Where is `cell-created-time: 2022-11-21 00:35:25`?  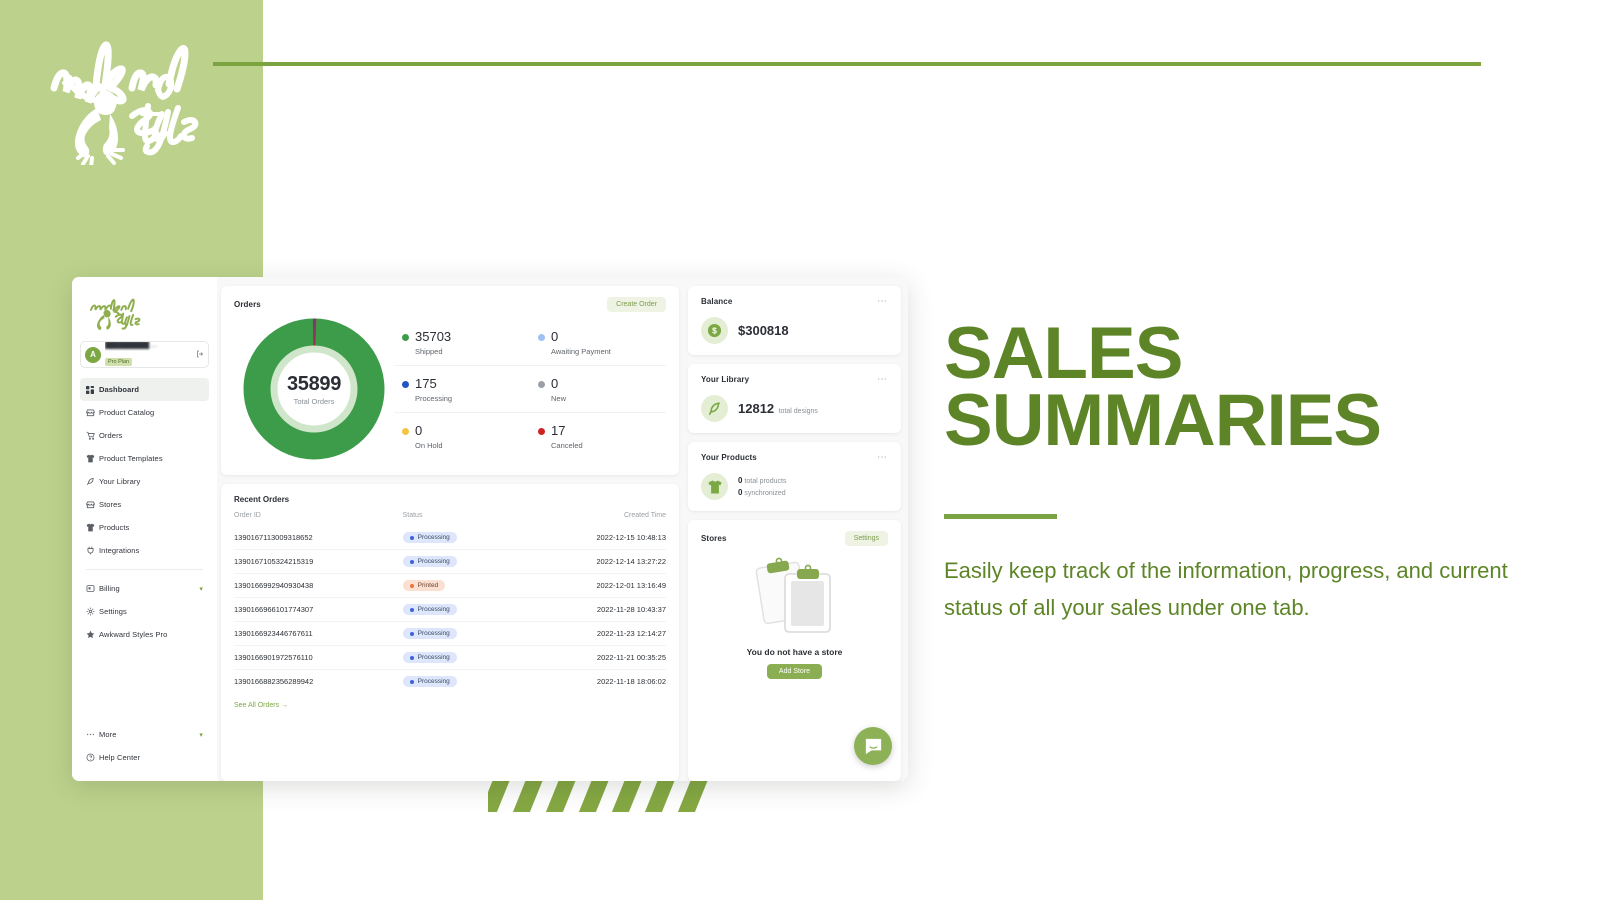 cell-created-time: 2022-11-21 00:35:25 is located at coordinates (591, 657).